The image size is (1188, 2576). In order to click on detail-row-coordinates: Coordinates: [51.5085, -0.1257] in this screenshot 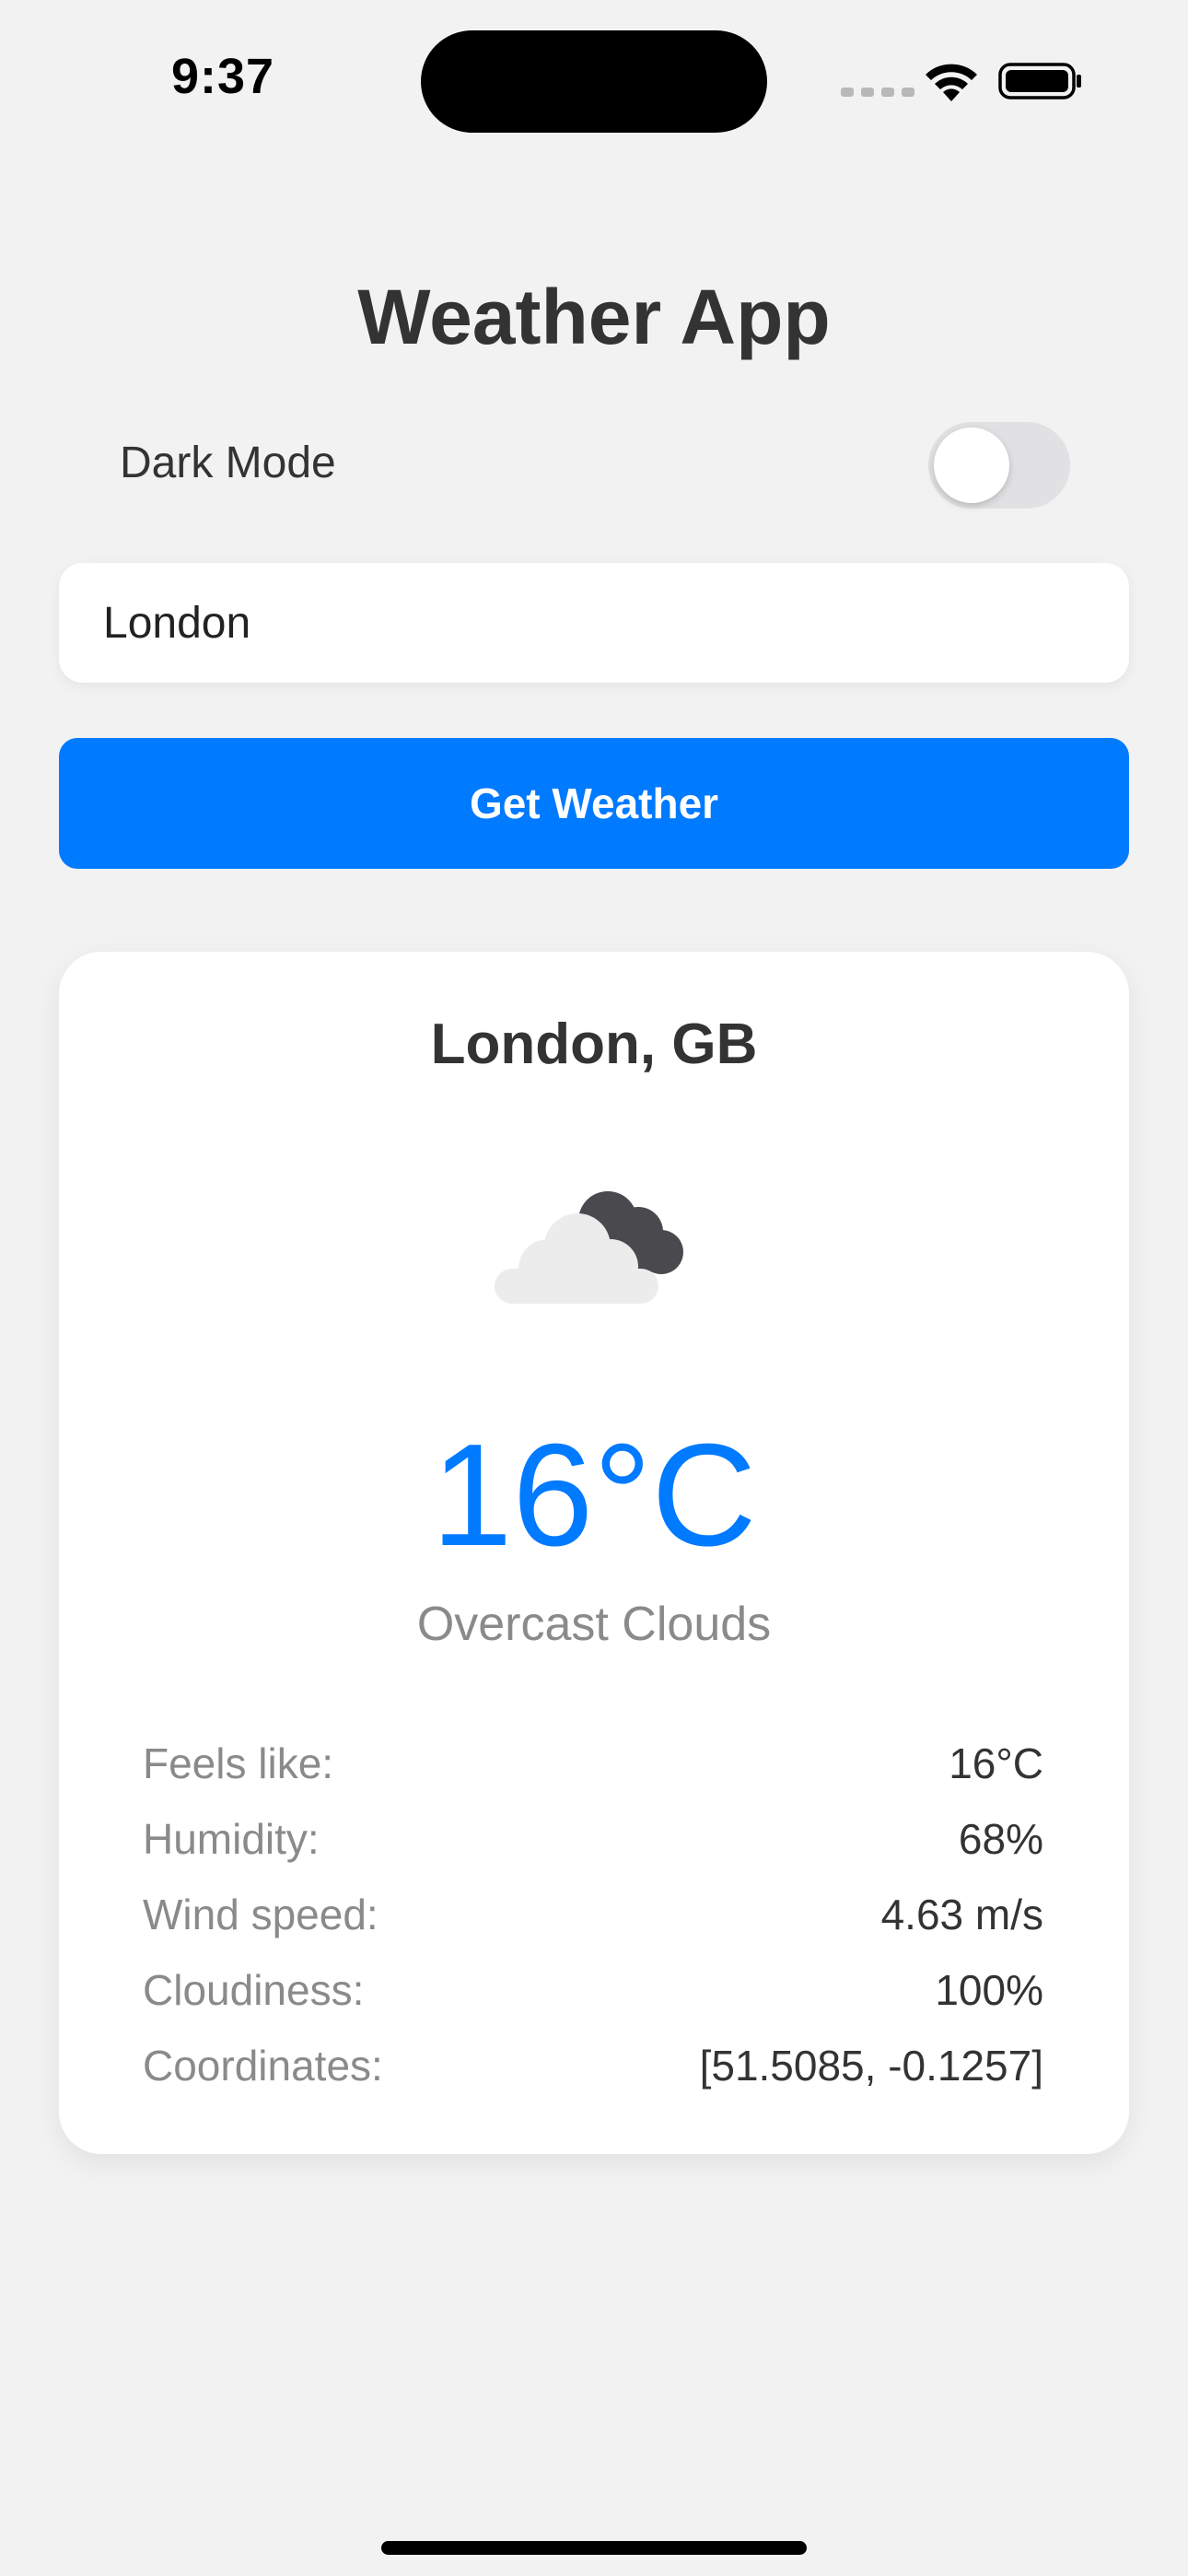, I will do `click(593, 2065)`.